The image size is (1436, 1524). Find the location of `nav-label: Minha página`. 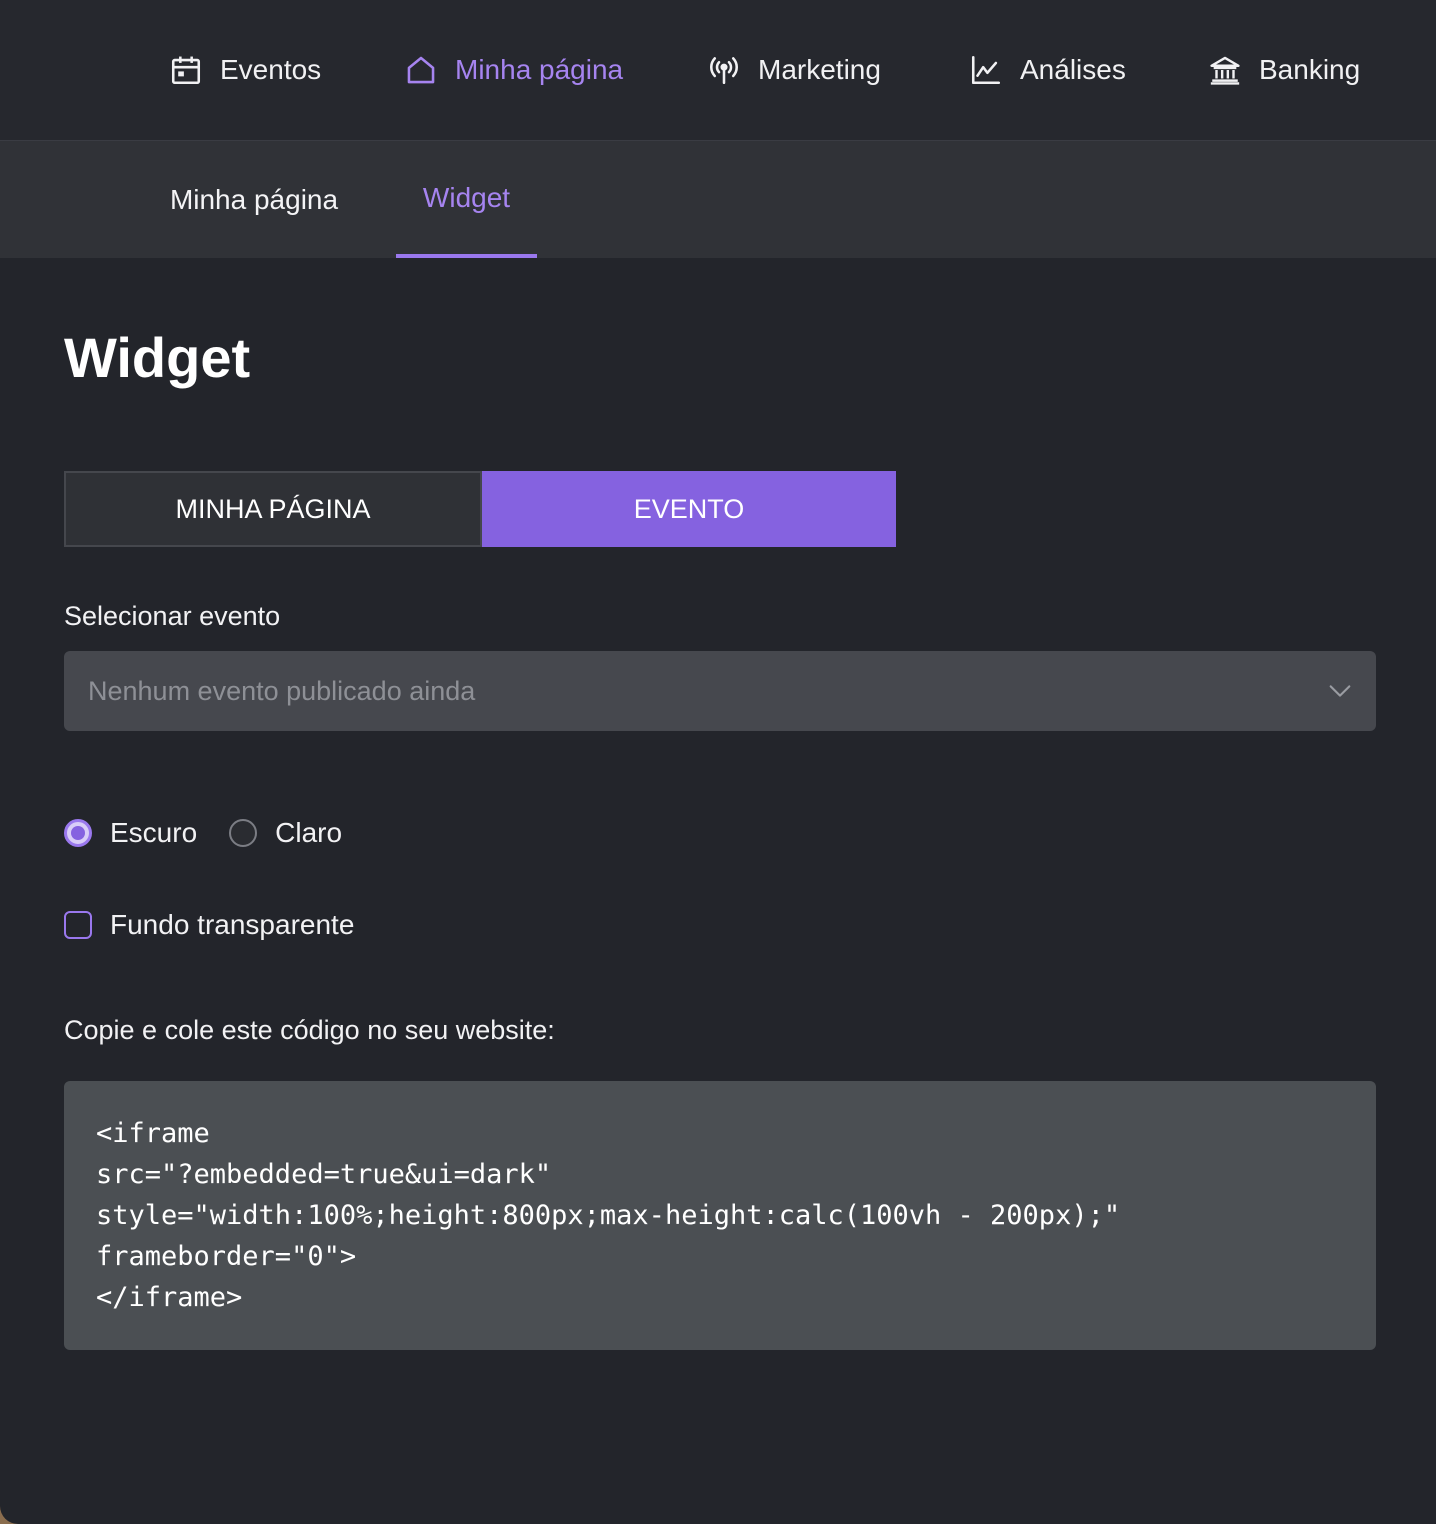

nav-label: Minha página is located at coordinates (539, 69).